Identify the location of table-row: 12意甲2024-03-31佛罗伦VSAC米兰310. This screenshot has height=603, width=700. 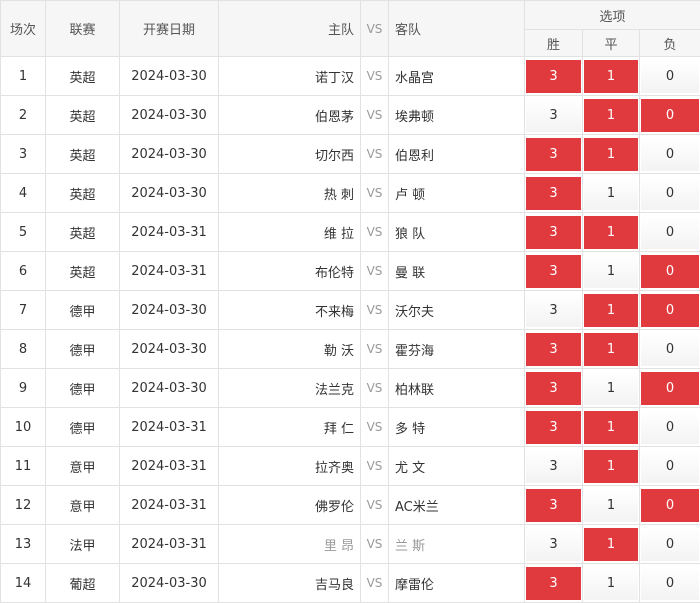
(350, 505).